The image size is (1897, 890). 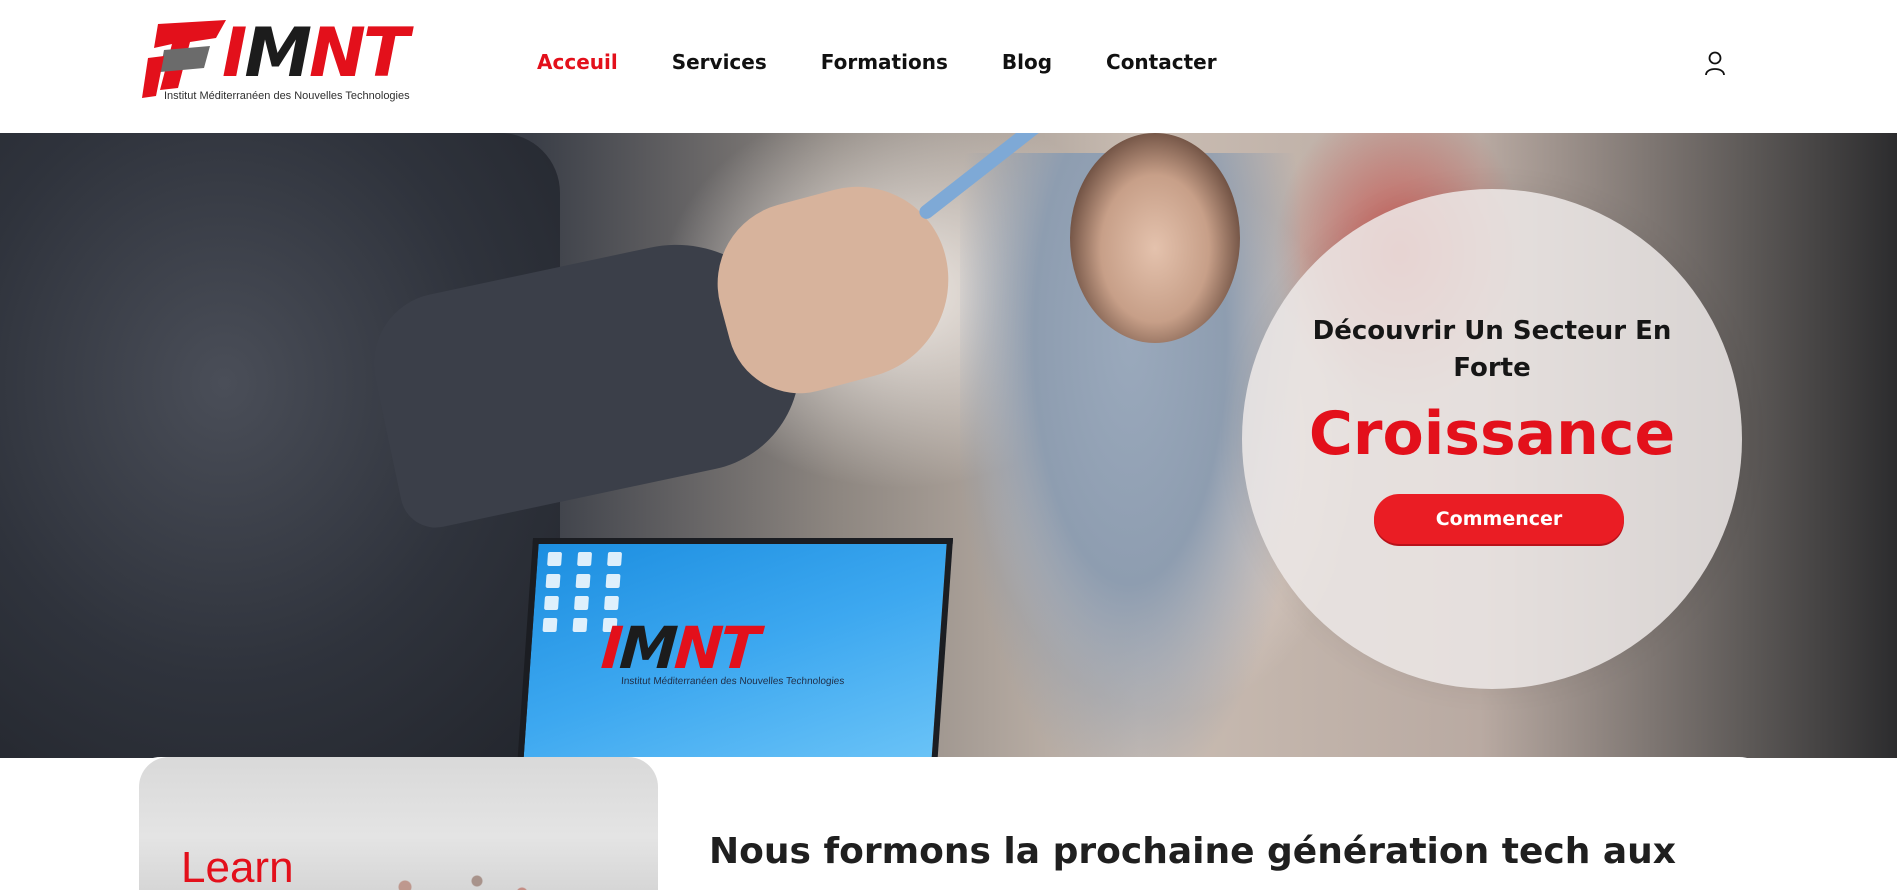 I want to click on hero-photo-student-head, so click(x=1155, y=238).